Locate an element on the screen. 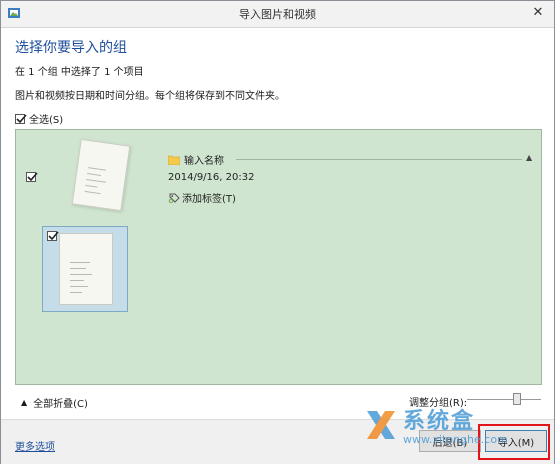  more-options-link: 更多选项 is located at coordinates (35, 445).